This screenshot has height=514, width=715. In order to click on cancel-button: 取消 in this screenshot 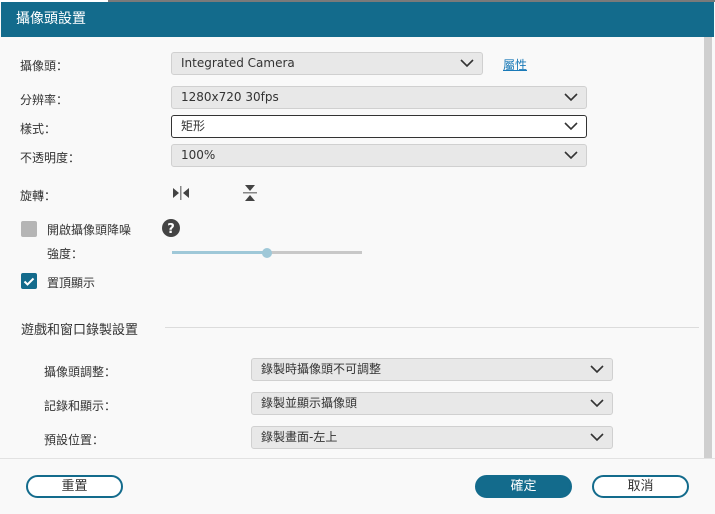, I will do `click(640, 486)`.